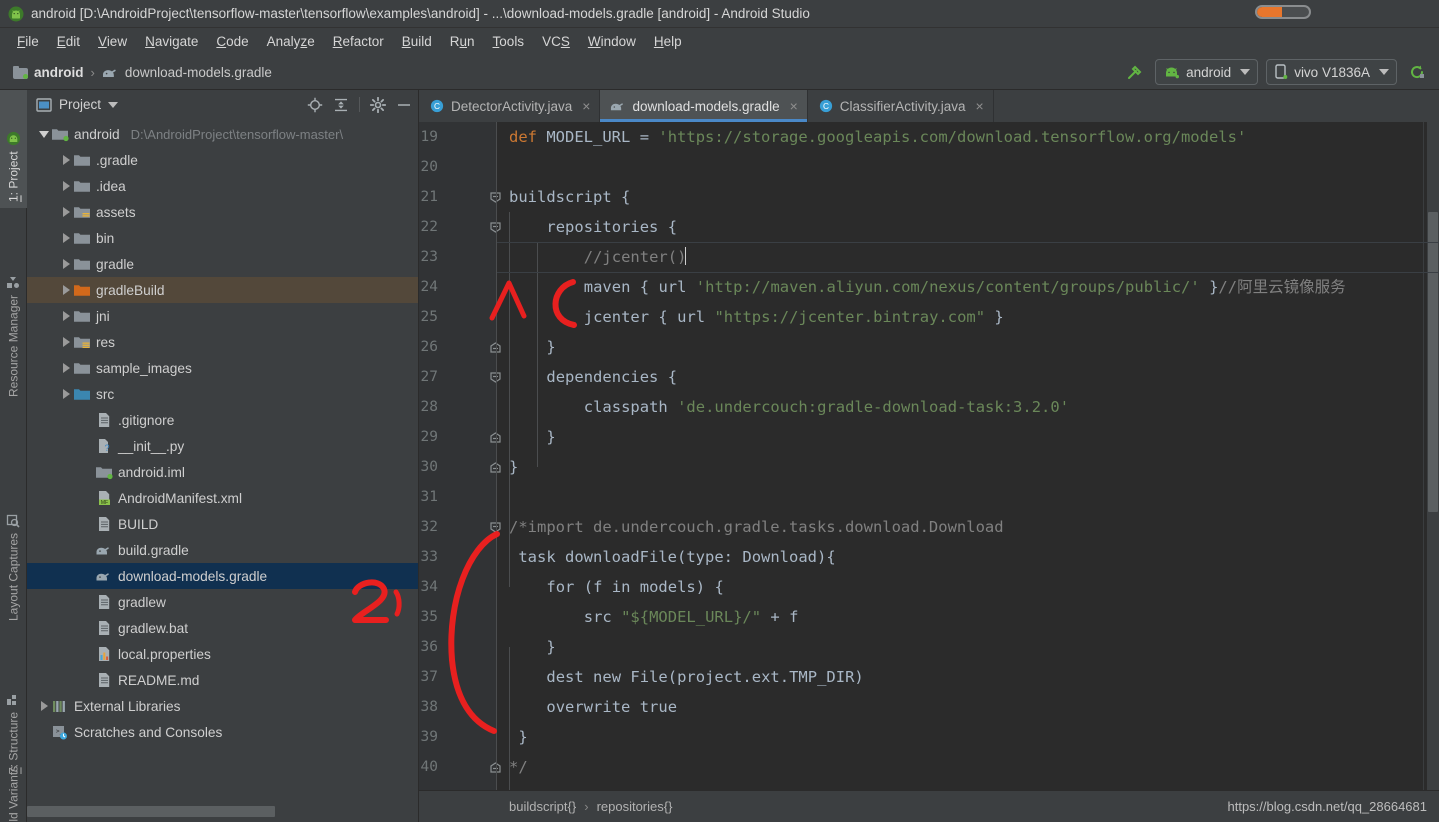  I want to click on tree-row-bin: bin, so click(222, 238).